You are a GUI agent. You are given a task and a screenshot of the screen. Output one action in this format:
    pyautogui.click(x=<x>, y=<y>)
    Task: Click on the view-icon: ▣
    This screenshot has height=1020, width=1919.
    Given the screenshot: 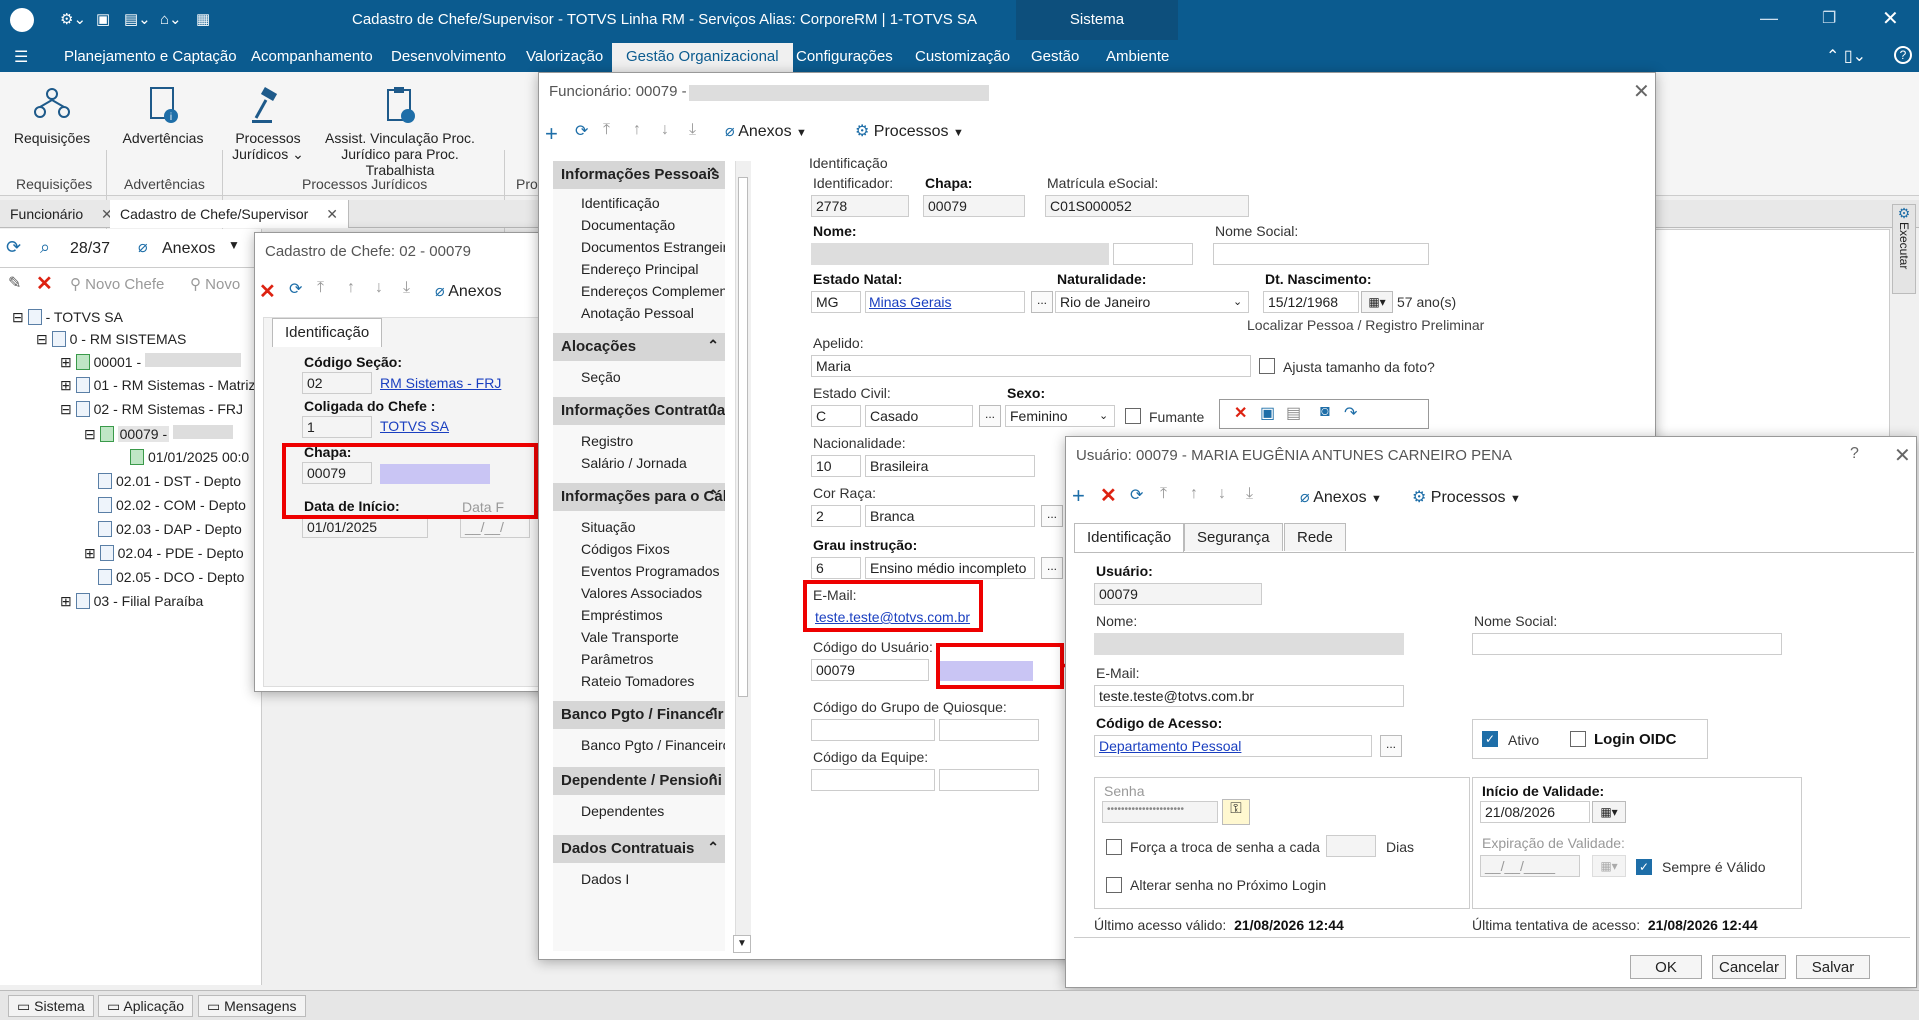 What is the action you would take?
    pyautogui.click(x=103, y=19)
    